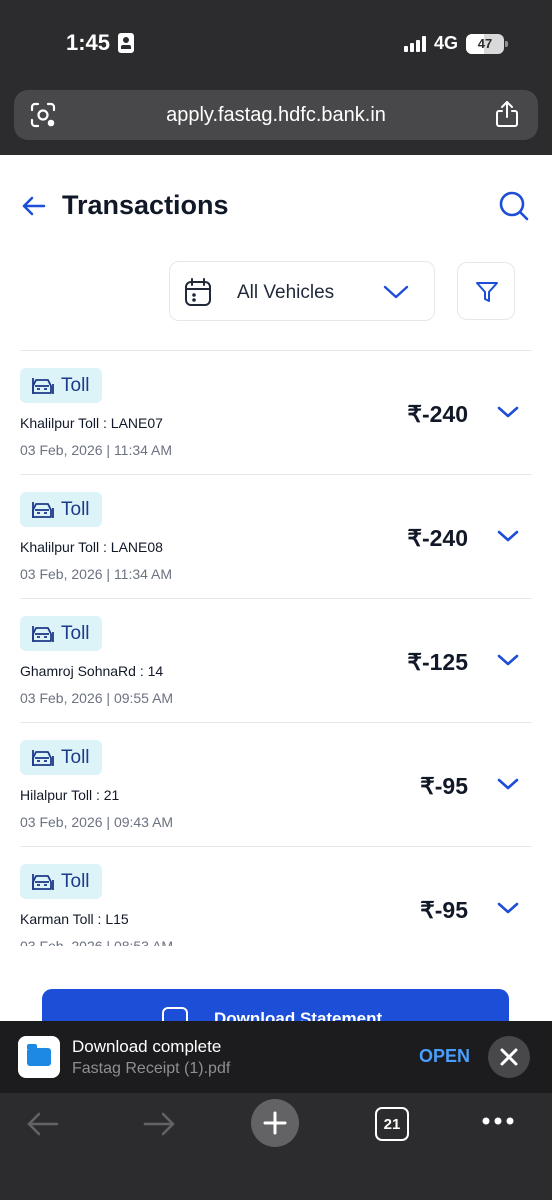 Image resolution: width=552 pixels, height=1200 pixels. I want to click on close-icon, so click(509, 1057).